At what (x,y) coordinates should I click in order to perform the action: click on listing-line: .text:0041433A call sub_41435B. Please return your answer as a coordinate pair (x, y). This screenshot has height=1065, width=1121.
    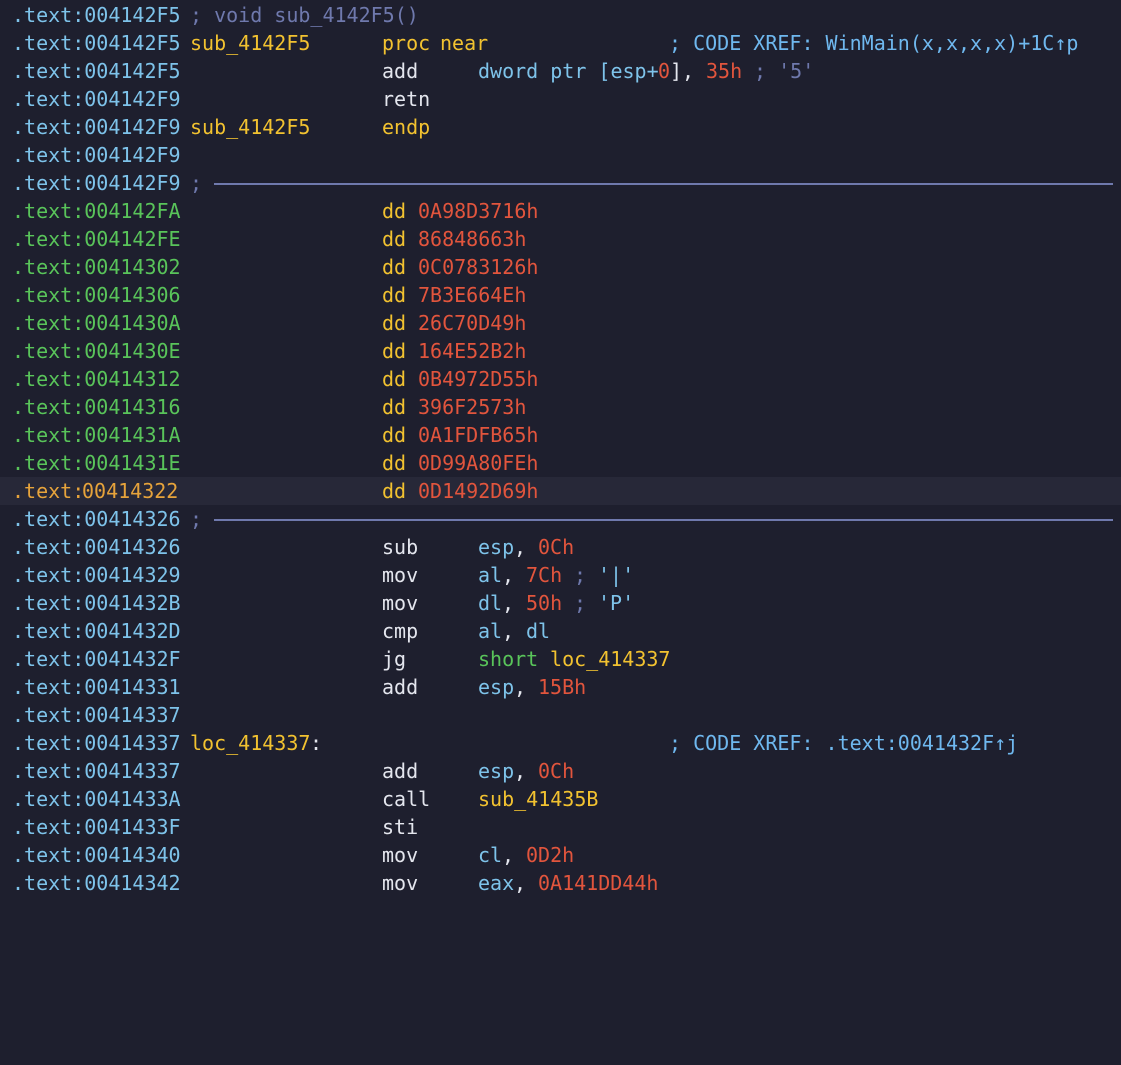
    Looking at the image, I should click on (560, 799).